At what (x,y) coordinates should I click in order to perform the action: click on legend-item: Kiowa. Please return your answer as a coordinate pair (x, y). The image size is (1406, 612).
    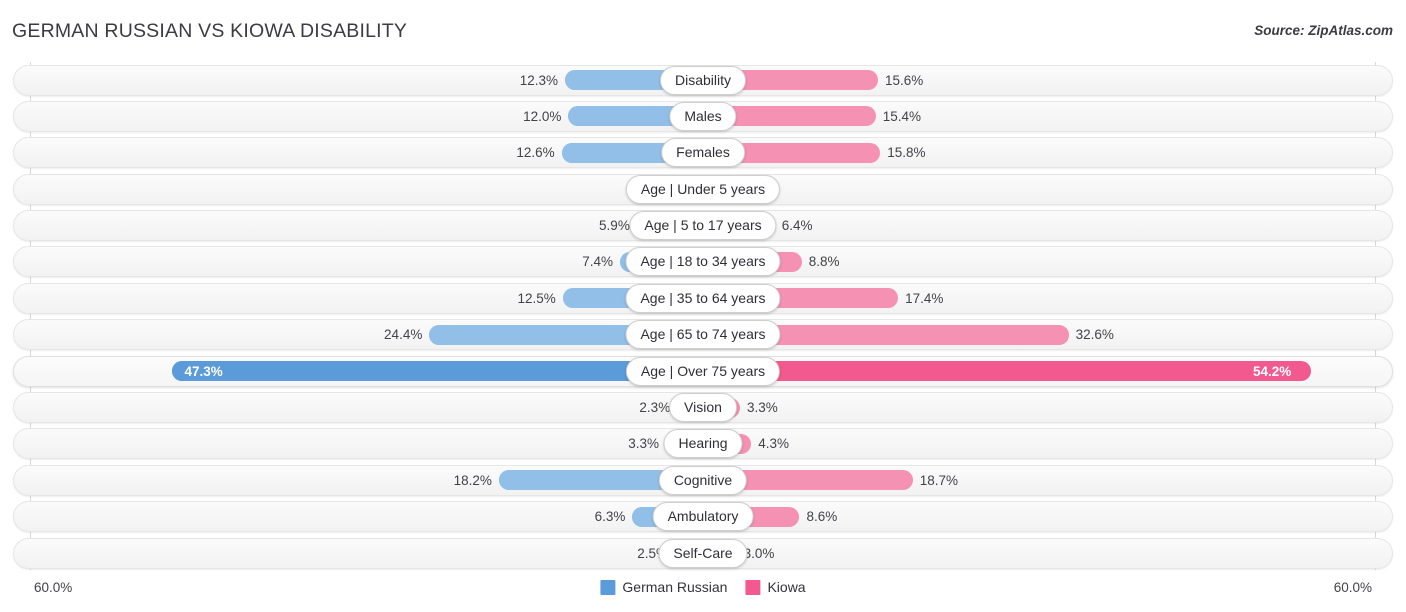
    Looking at the image, I should click on (775, 587).